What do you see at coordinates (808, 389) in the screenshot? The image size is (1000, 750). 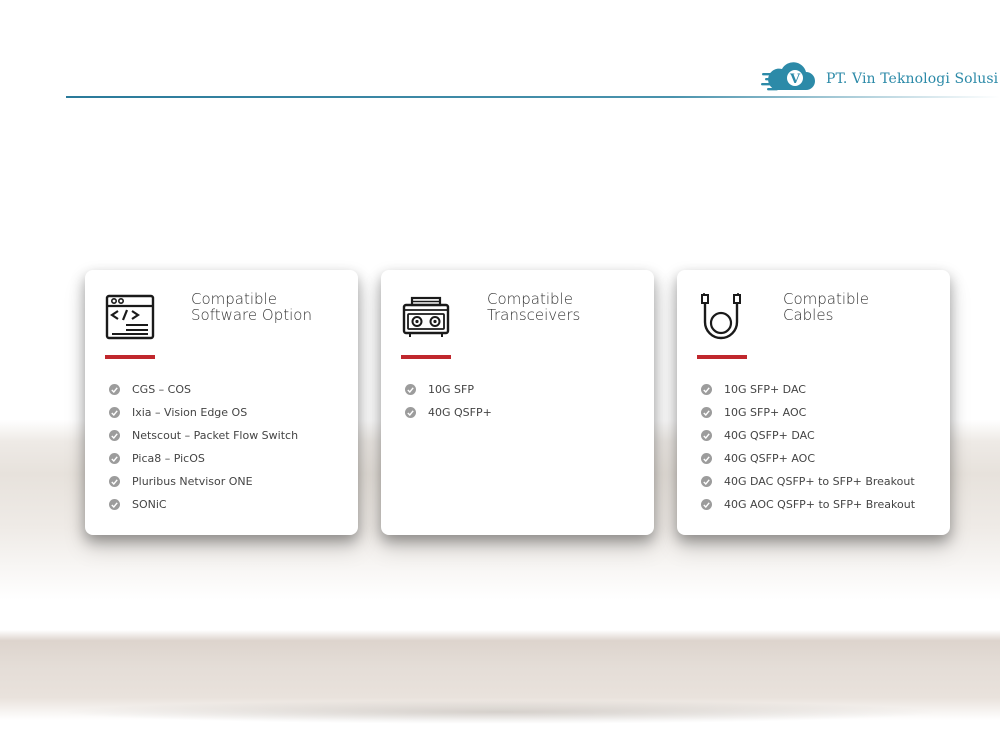 I see `list-item: 10G SFP+ DAC` at bounding box center [808, 389].